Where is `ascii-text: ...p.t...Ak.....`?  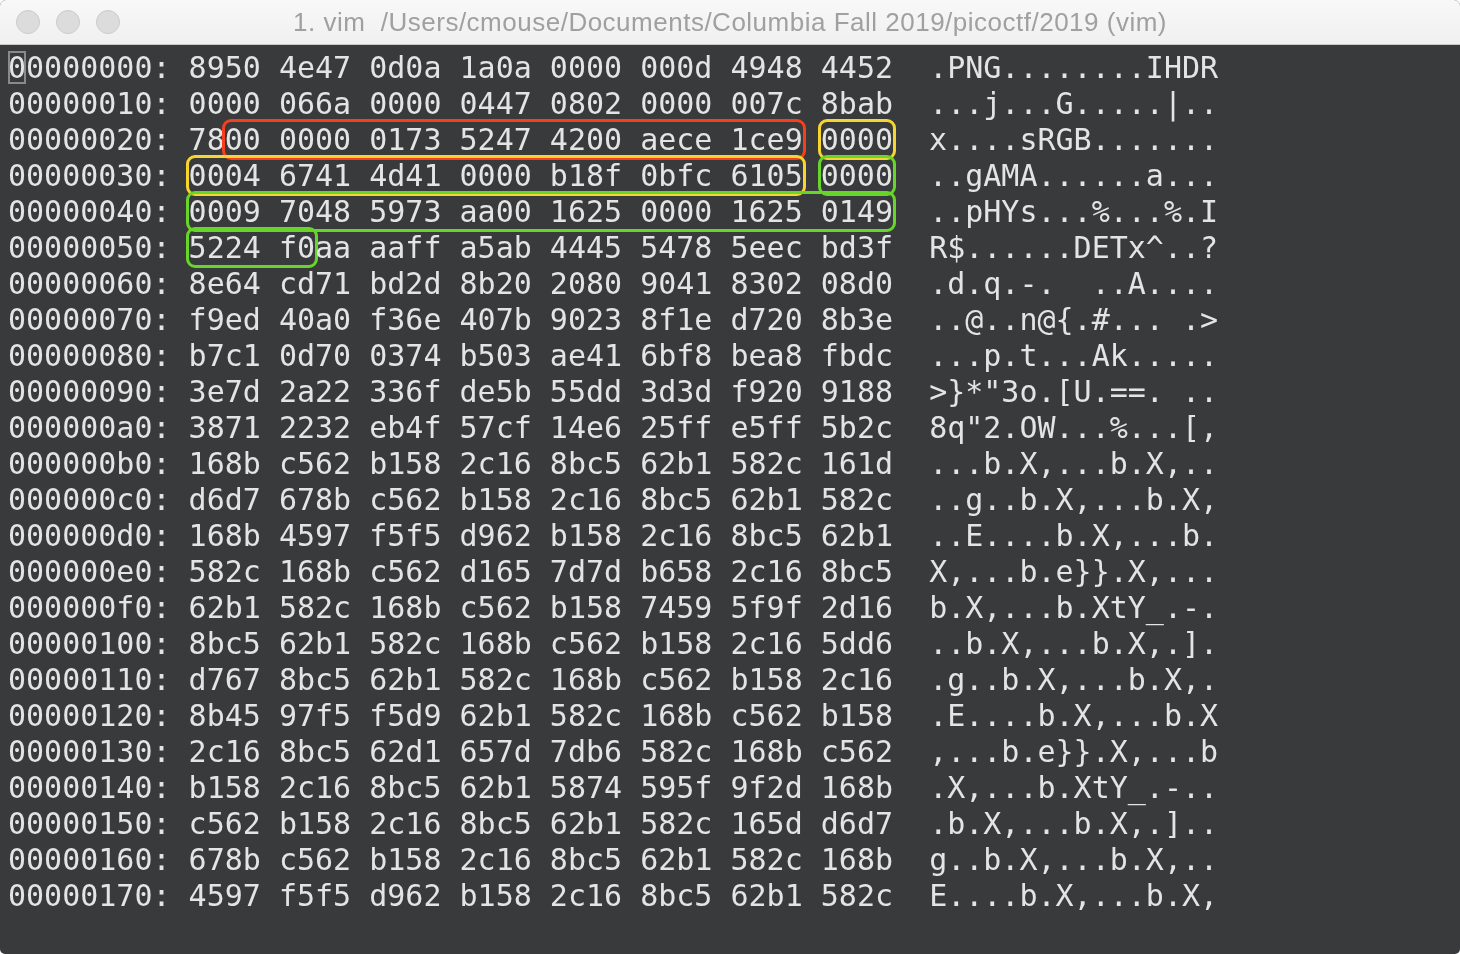
ascii-text: ...p.t...Ak..... is located at coordinates (1074, 355).